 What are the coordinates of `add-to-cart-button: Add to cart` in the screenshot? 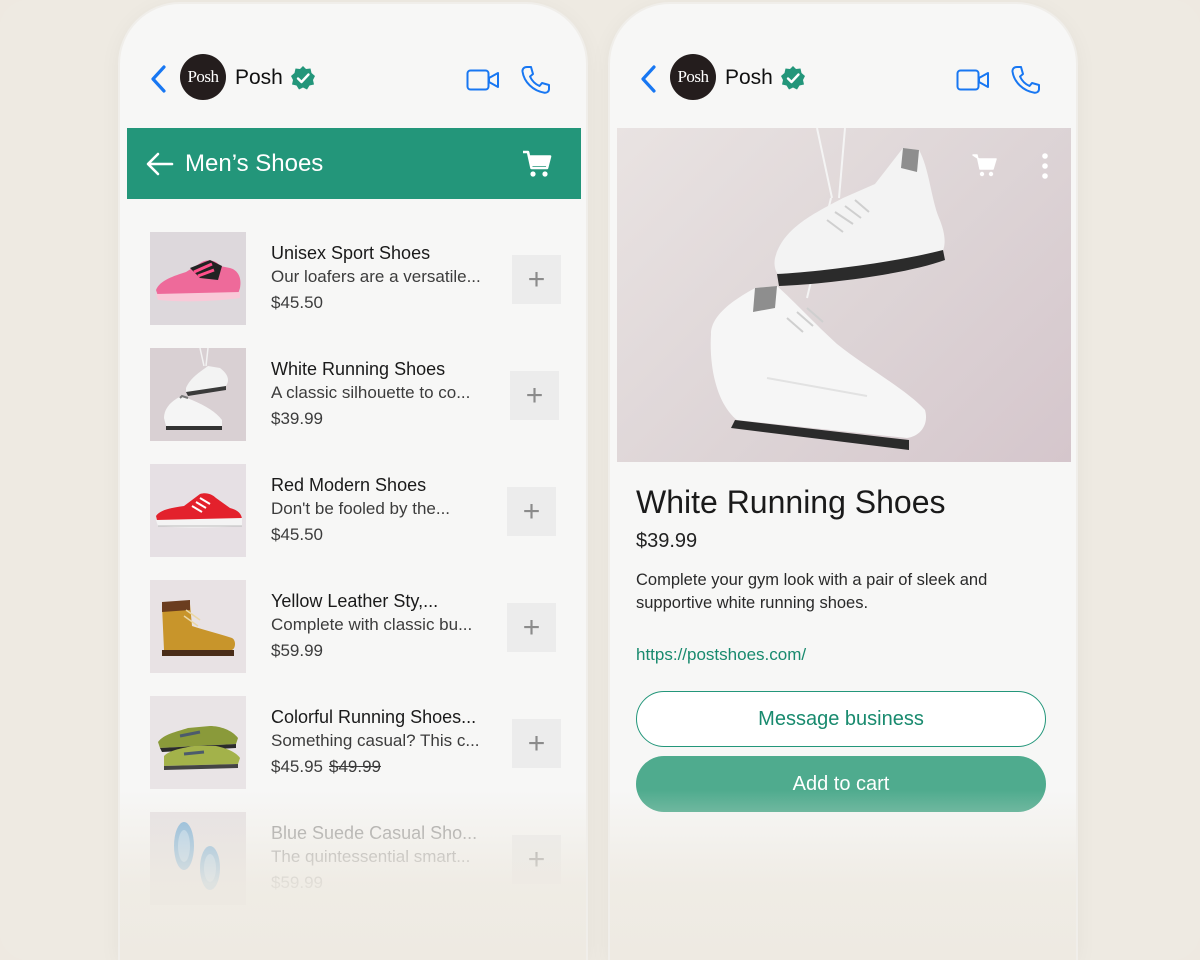 It's located at (841, 784).